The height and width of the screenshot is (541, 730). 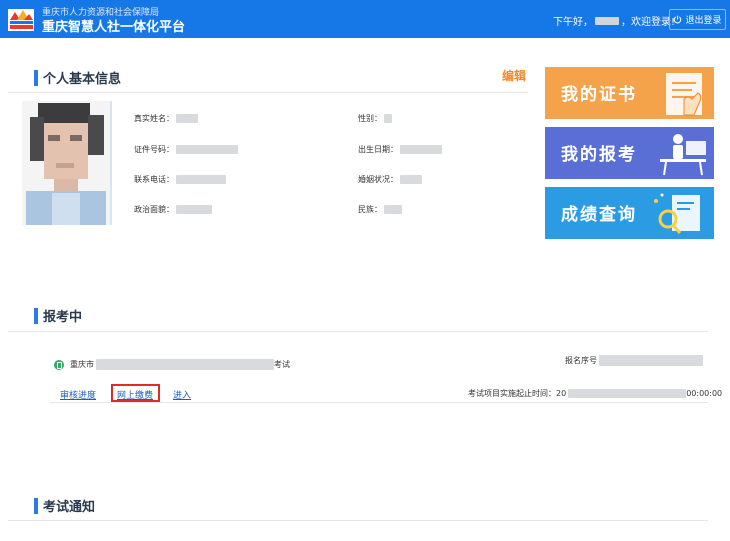 I want to click on registering-section-title: 报考中, so click(x=58, y=315).